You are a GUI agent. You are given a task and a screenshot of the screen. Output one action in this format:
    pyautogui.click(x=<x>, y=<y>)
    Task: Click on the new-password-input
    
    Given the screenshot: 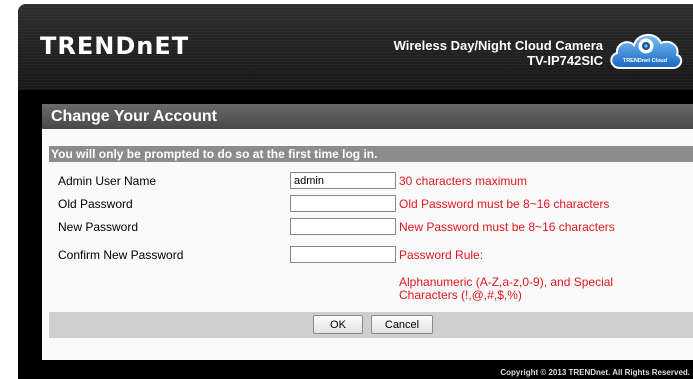 What is the action you would take?
    pyautogui.click(x=343, y=226)
    